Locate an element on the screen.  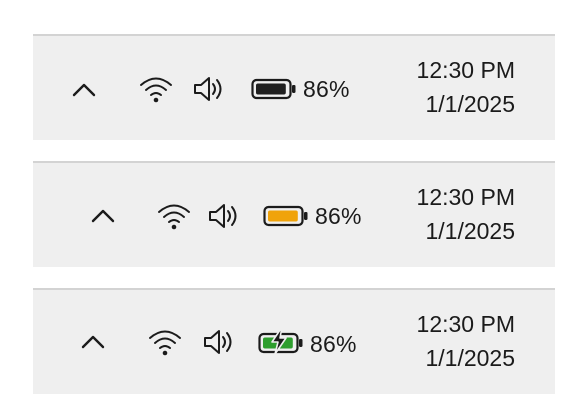
battery-charging-icon is located at coordinates (281, 340).